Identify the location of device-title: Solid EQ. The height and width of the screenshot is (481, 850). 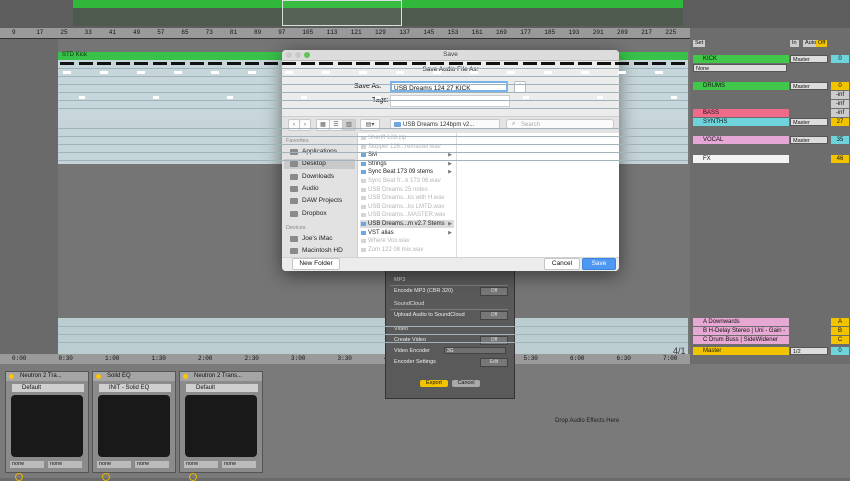
(134, 376).